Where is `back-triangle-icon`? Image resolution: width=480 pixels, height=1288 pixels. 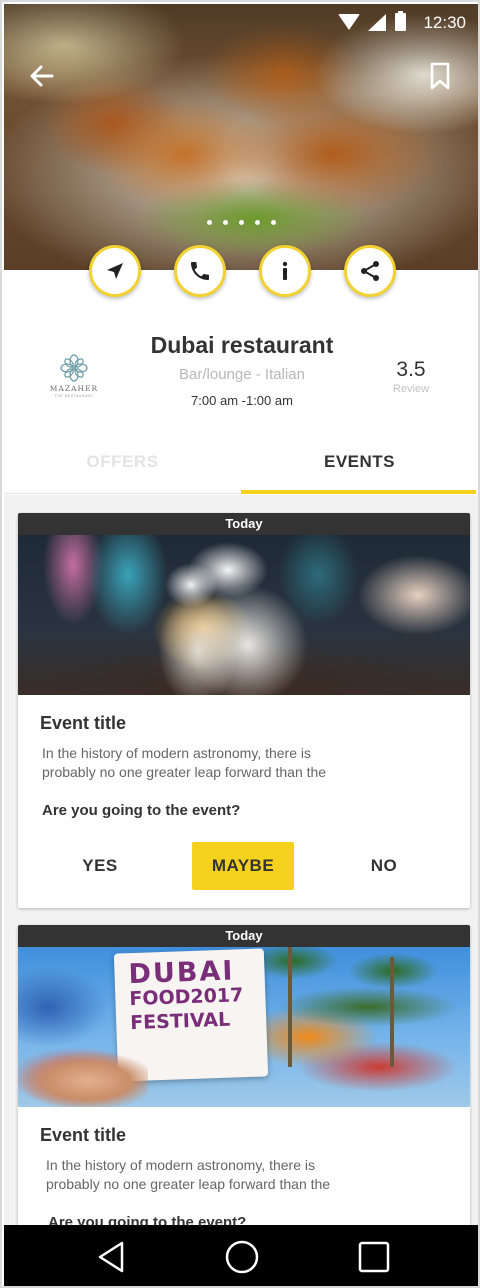 back-triangle-icon is located at coordinates (111, 1257).